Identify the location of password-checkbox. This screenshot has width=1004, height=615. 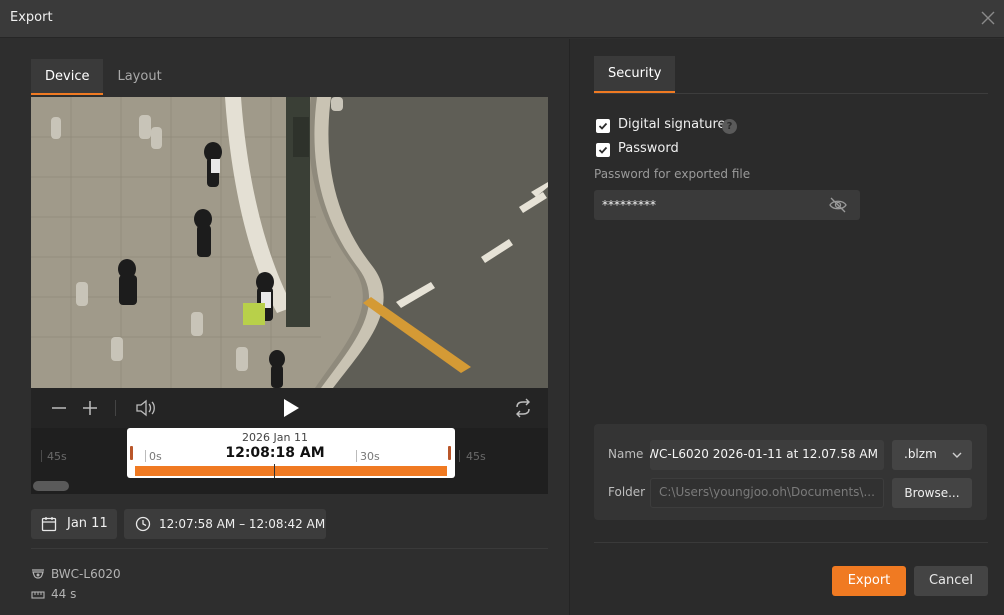
(603, 150).